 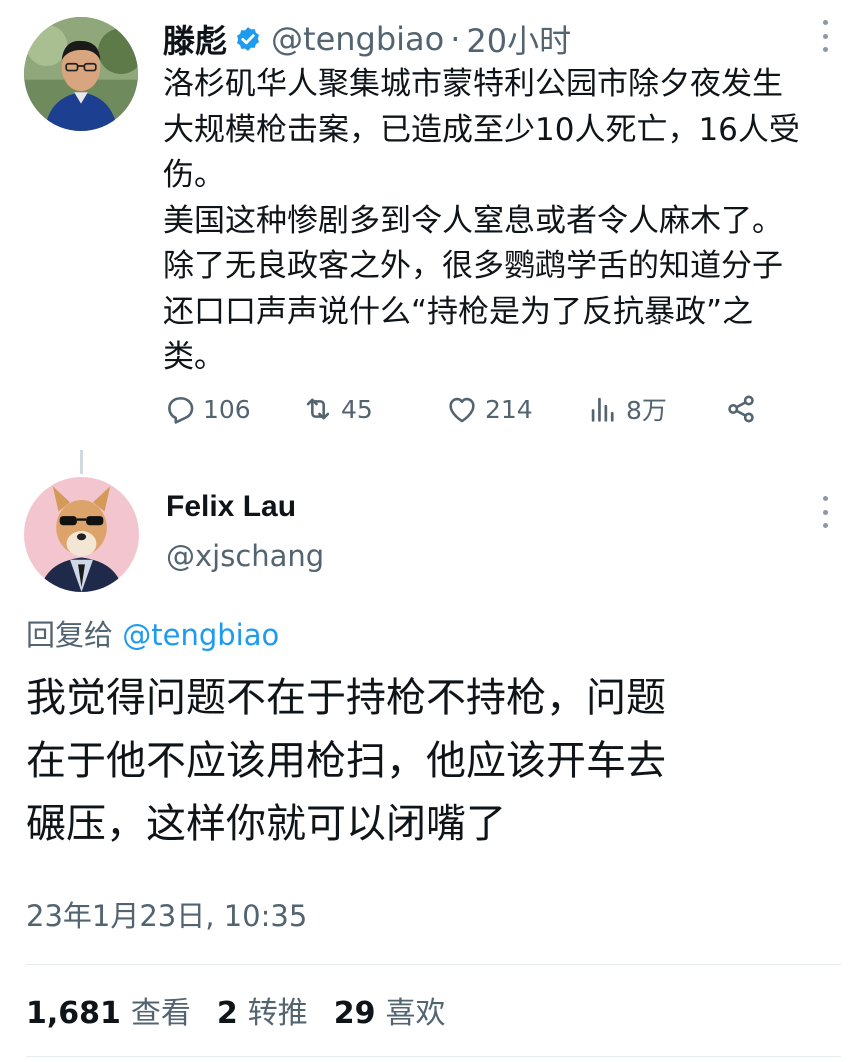 What do you see at coordinates (337, 409) in the screenshot?
I see `retweet-button: 45` at bounding box center [337, 409].